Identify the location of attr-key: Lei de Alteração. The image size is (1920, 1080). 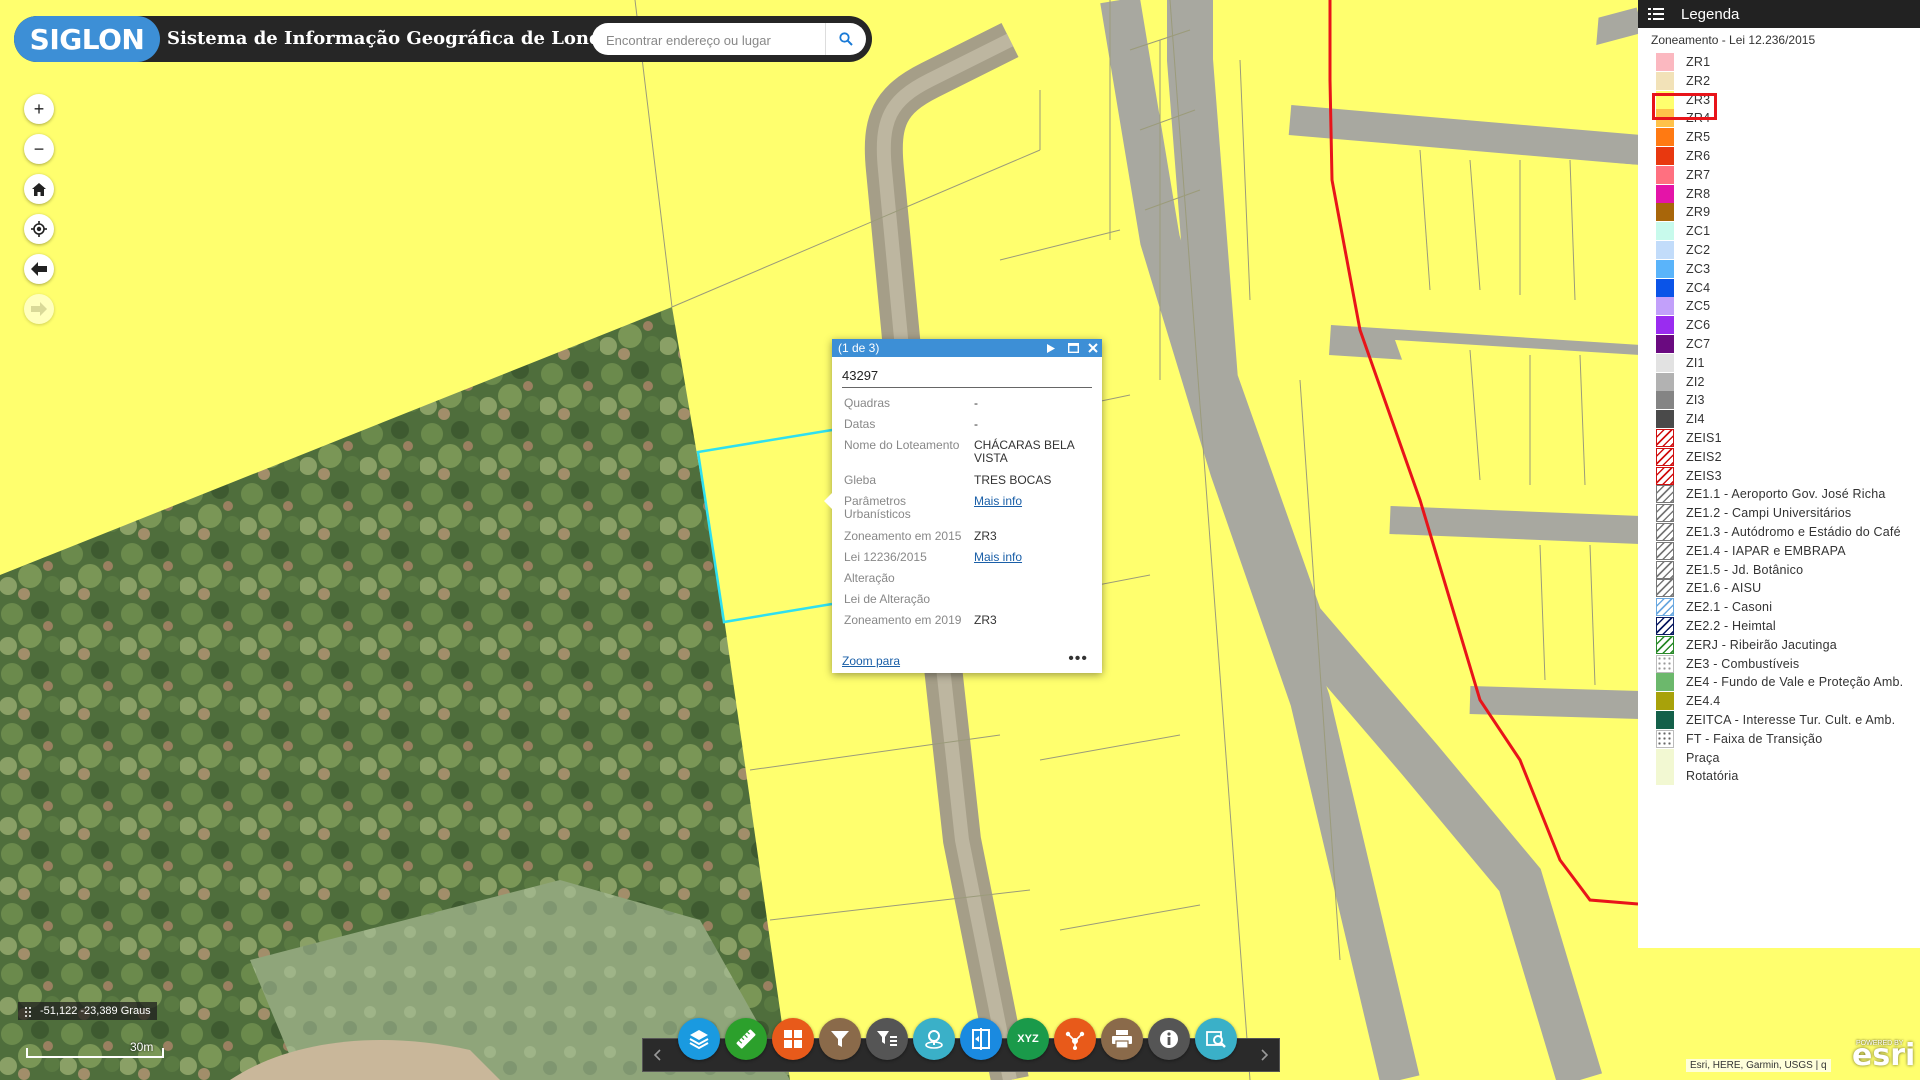
(887, 599).